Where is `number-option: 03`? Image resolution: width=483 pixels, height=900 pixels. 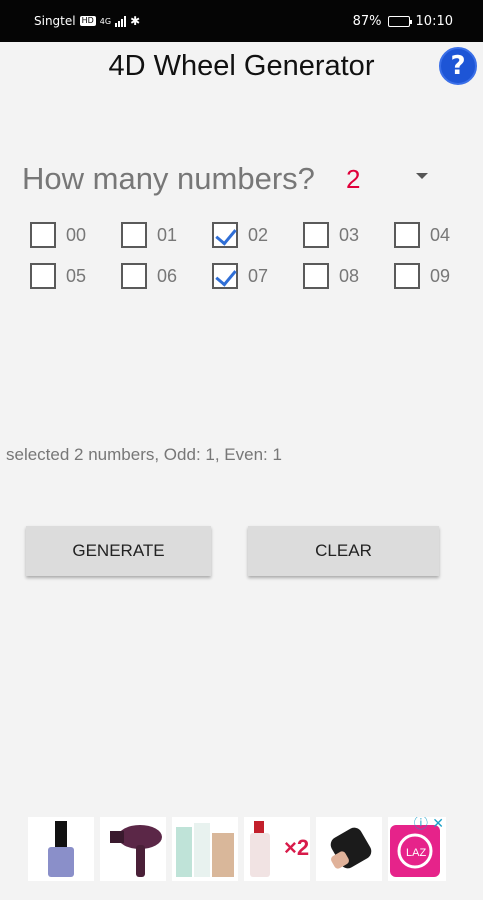 number-option: 03 is located at coordinates (348, 235).